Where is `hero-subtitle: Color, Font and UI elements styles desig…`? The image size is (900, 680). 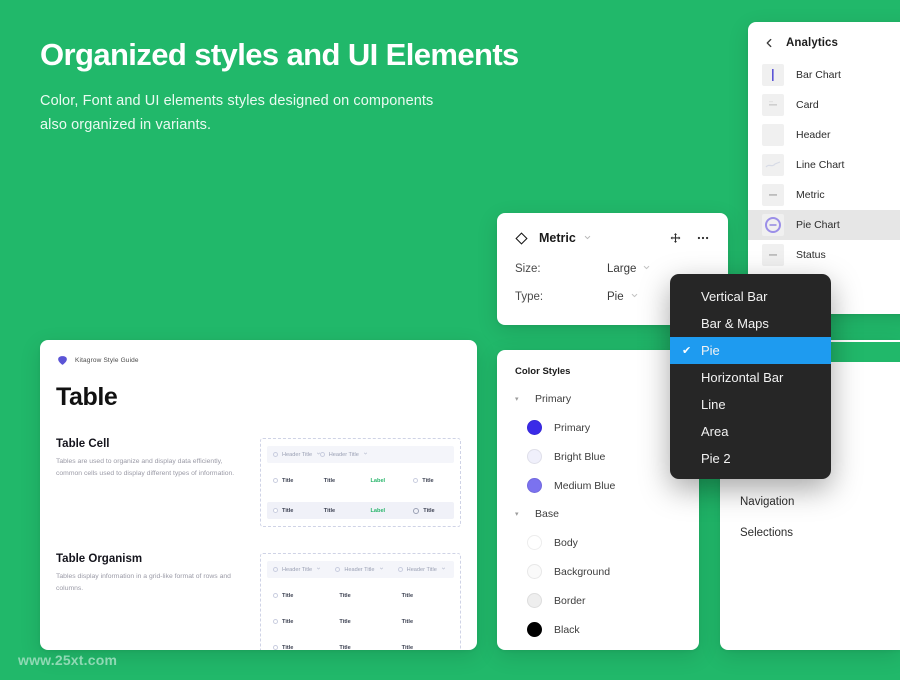
hero-subtitle: Color, Font and UI elements styles desig… is located at coordinates (320, 113).